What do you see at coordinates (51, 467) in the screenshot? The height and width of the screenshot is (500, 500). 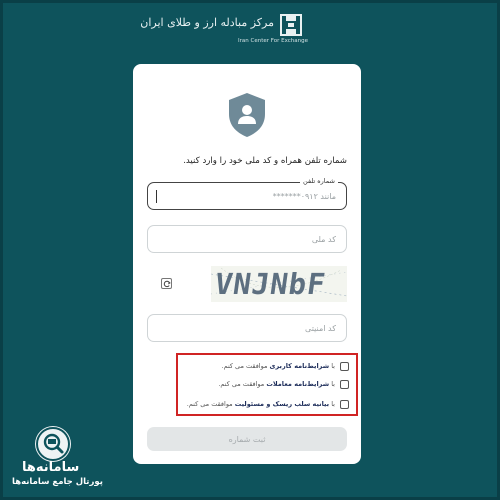 I see `watermark-title: سامانه‌ها` at bounding box center [51, 467].